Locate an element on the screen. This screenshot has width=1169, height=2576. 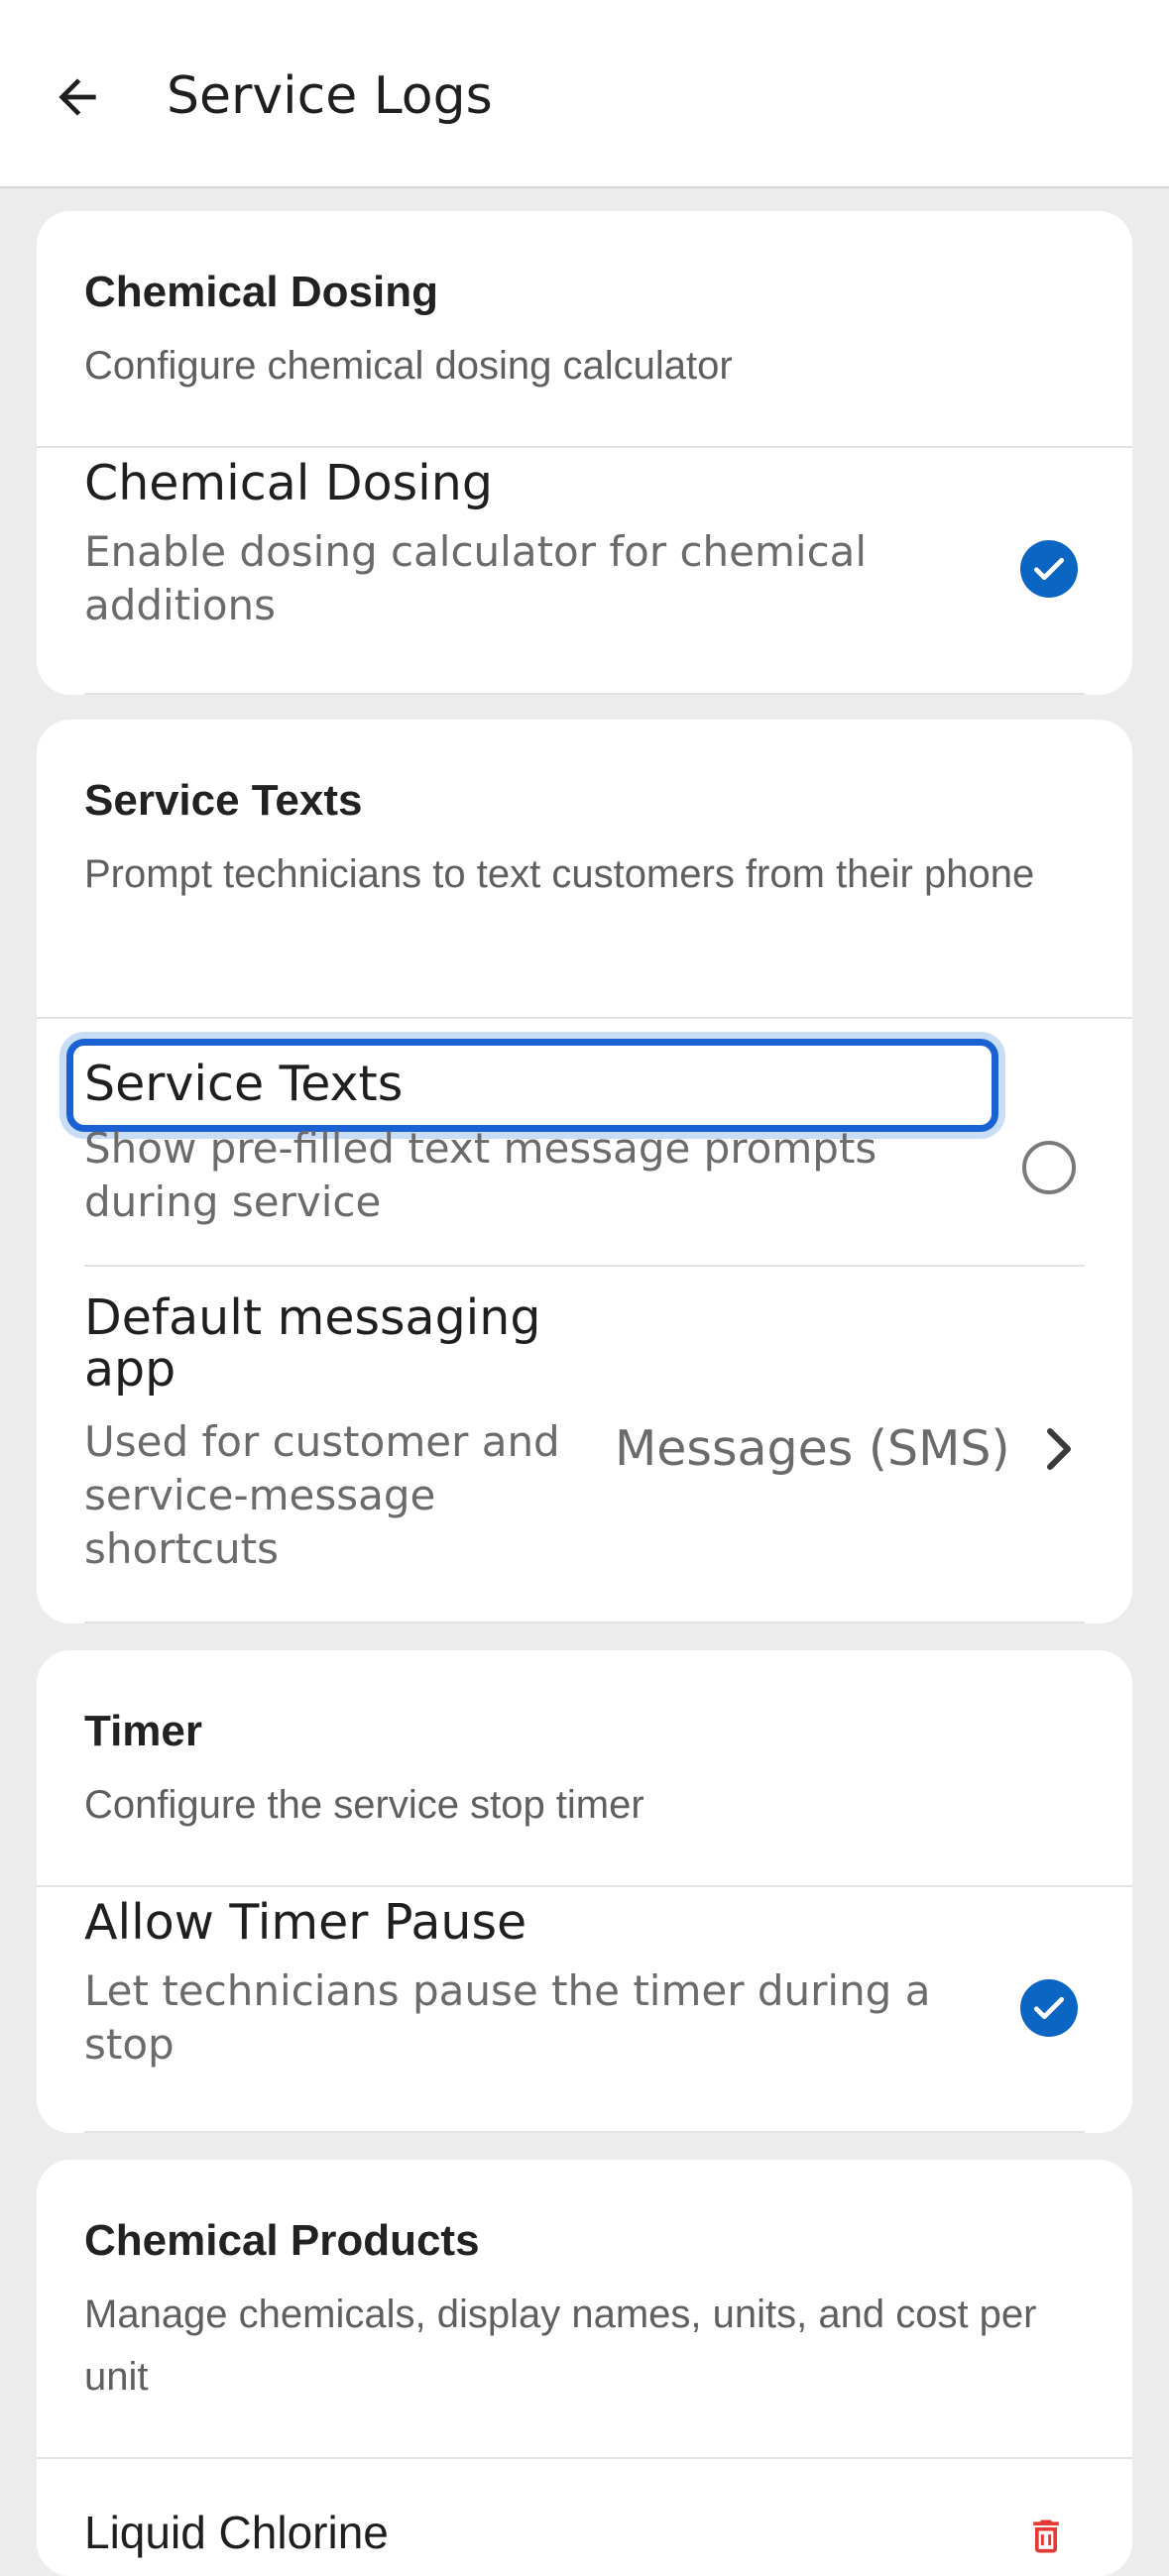
setting-title: Service Texts is located at coordinates (244, 1084).